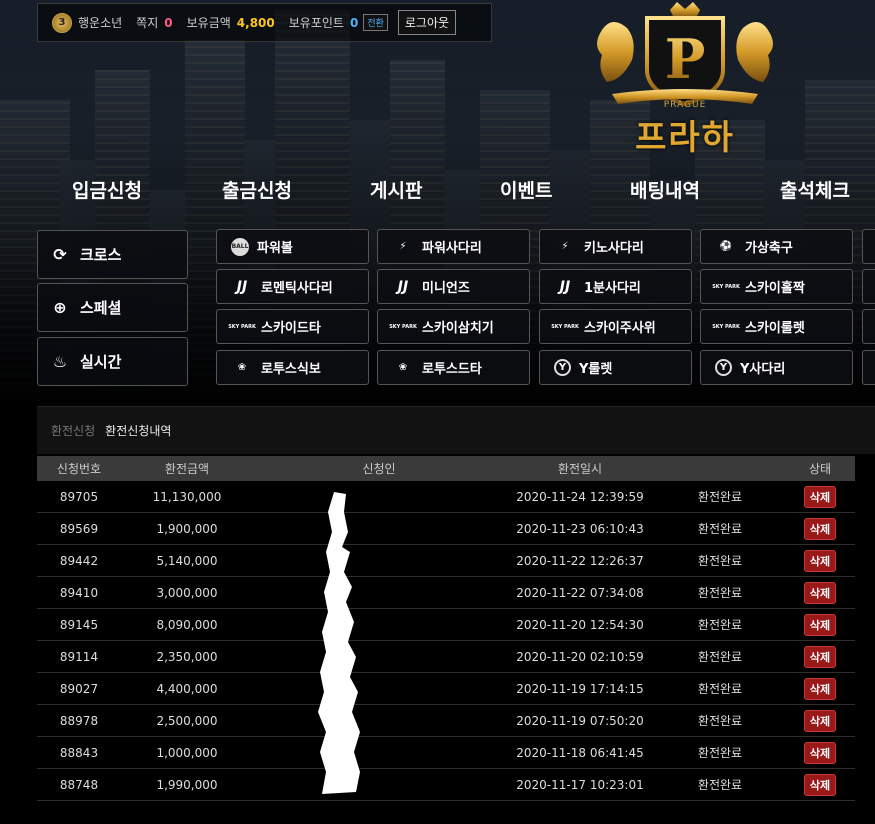 The height and width of the screenshot is (824, 875). What do you see at coordinates (776, 246) in the screenshot?
I see `game-virtual-soccer: ⚽ 가상축구` at bounding box center [776, 246].